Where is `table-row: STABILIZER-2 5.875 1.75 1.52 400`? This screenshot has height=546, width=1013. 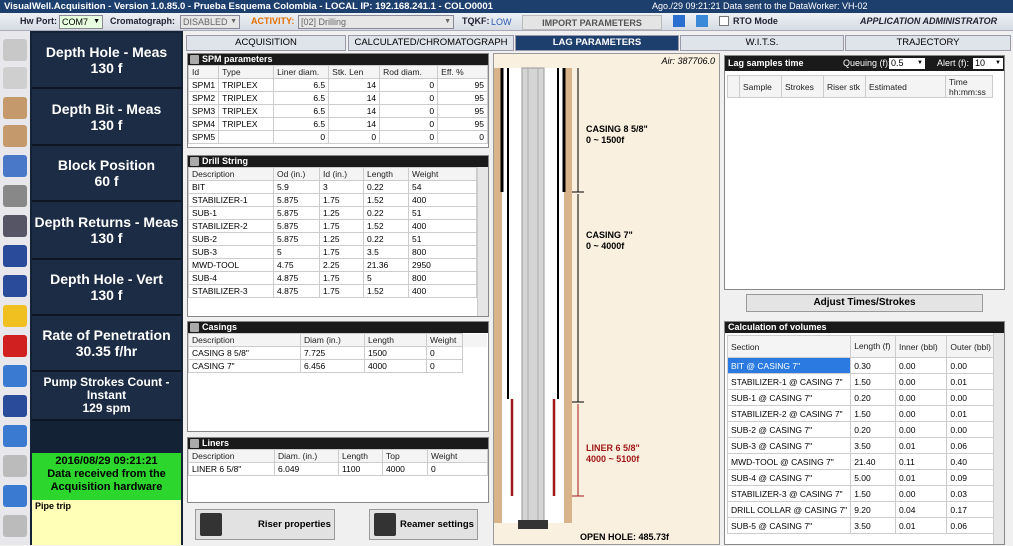 table-row: STABILIZER-2 5.875 1.75 1.52 400 is located at coordinates (332, 226).